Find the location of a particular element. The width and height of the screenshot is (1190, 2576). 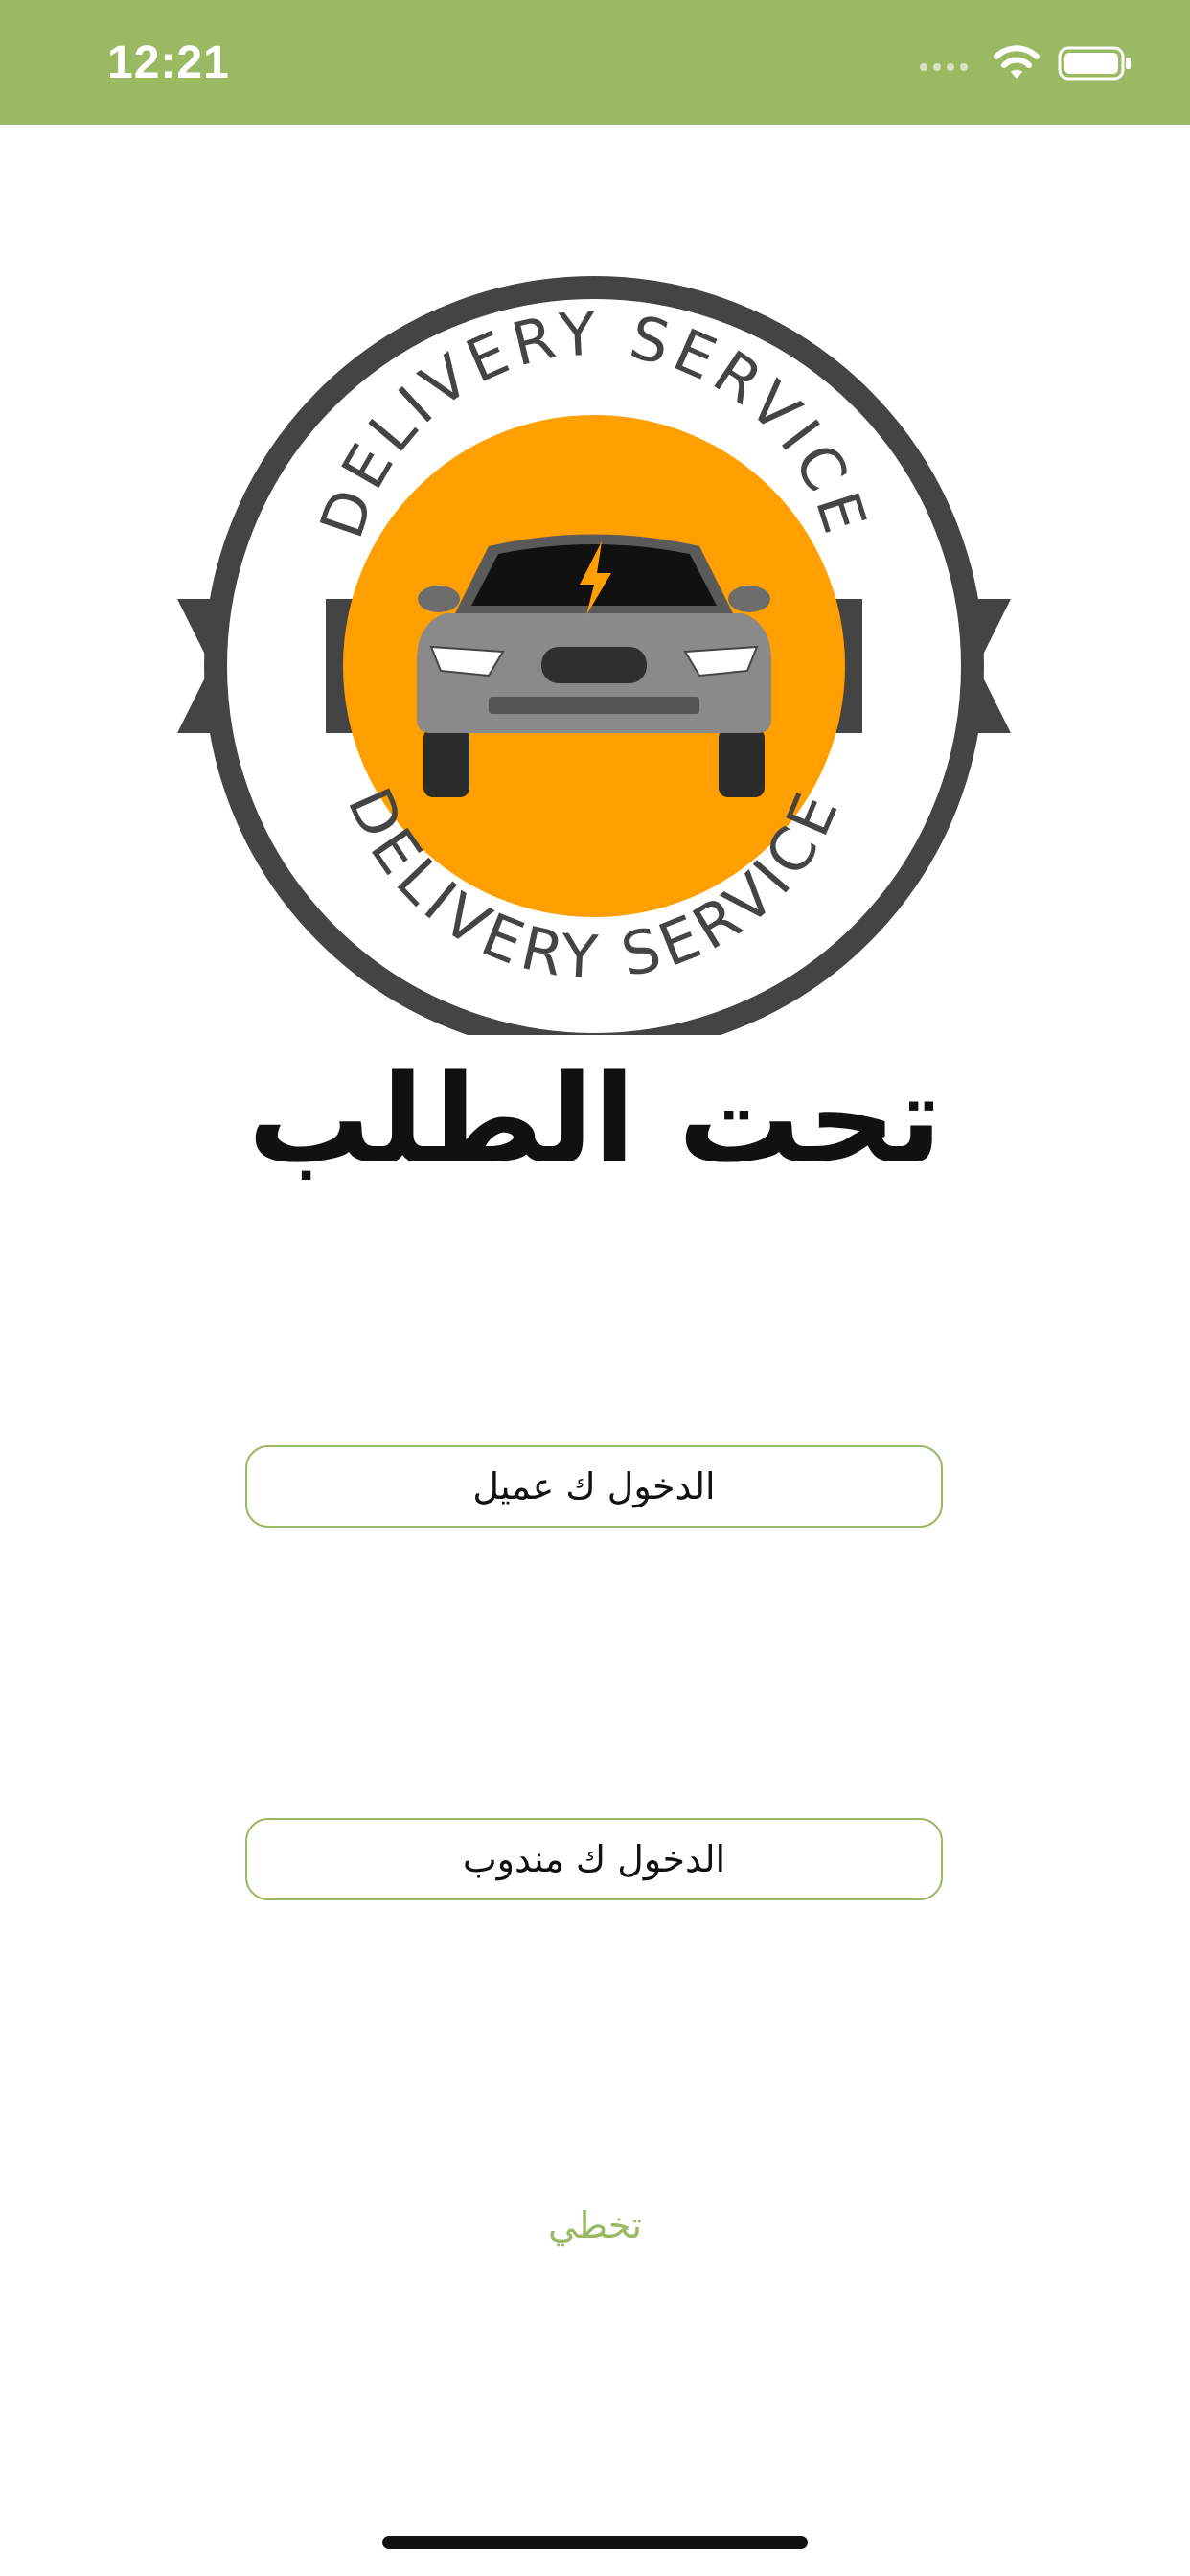

status-time: 12:21 is located at coordinates (168, 63).